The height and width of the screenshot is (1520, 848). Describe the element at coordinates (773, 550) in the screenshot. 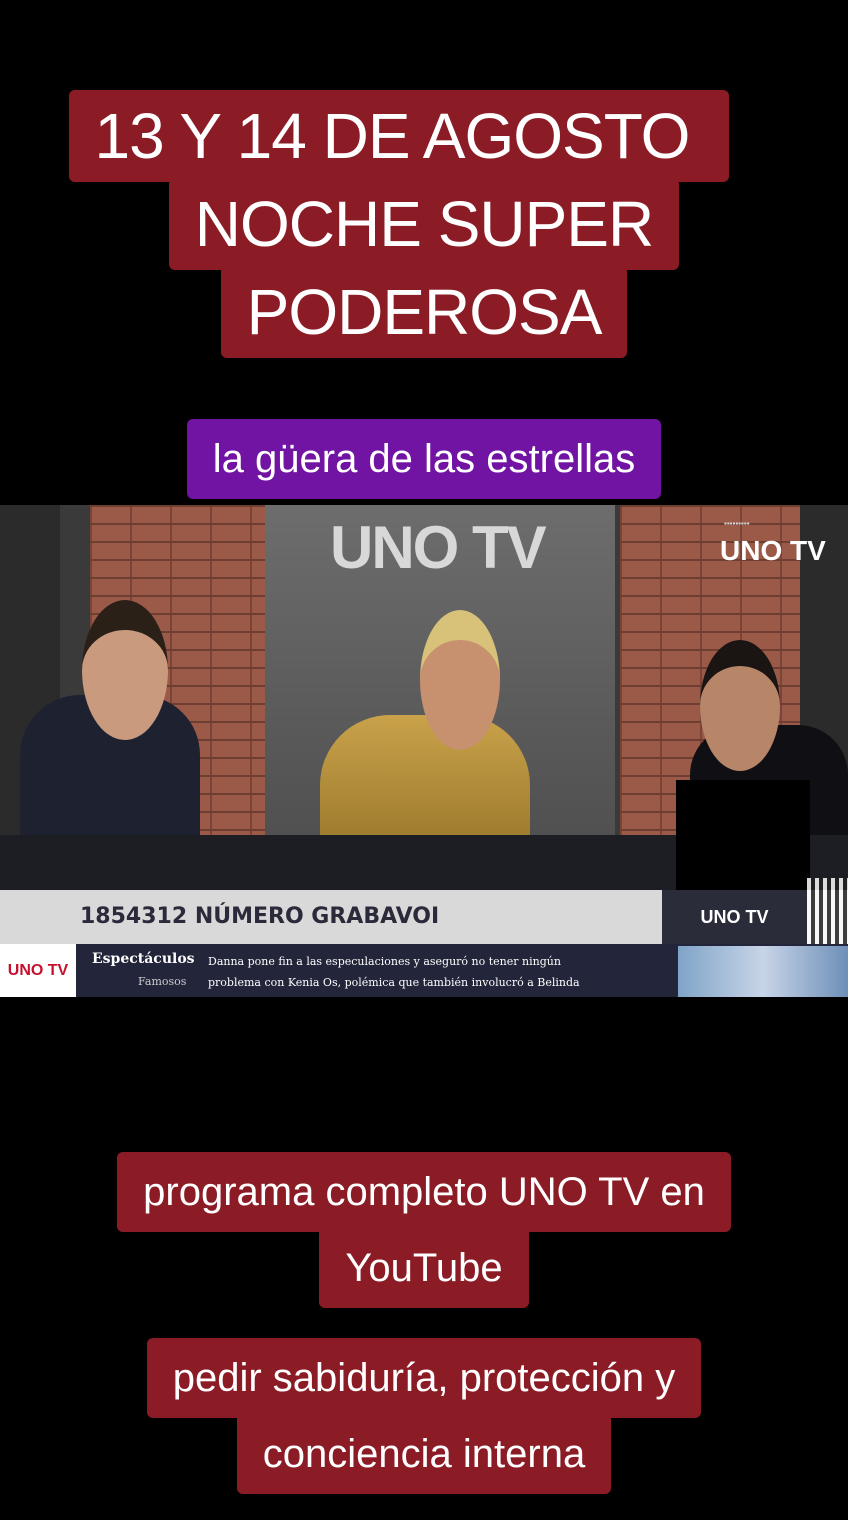

I see `corner-logo: UNO TV` at that location.